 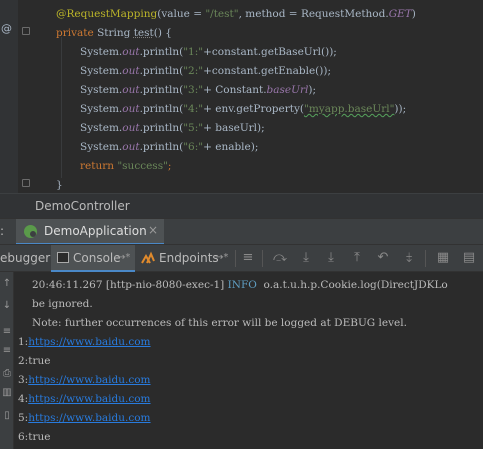 I want to click on clear-icon: ▥, so click(x=7, y=393).